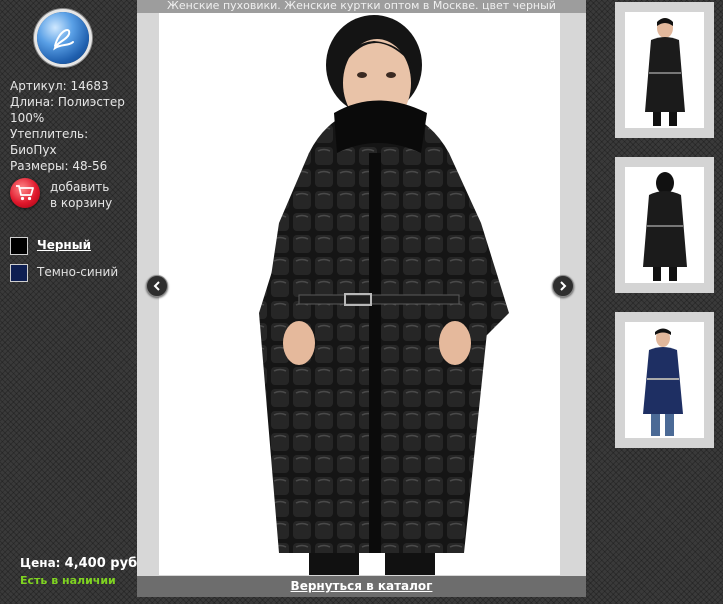 This screenshot has width=723, height=604. What do you see at coordinates (49, 134) in the screenshot?
I see `insulation-line-1: Утеплитель:` at bounding box center [49, 134].